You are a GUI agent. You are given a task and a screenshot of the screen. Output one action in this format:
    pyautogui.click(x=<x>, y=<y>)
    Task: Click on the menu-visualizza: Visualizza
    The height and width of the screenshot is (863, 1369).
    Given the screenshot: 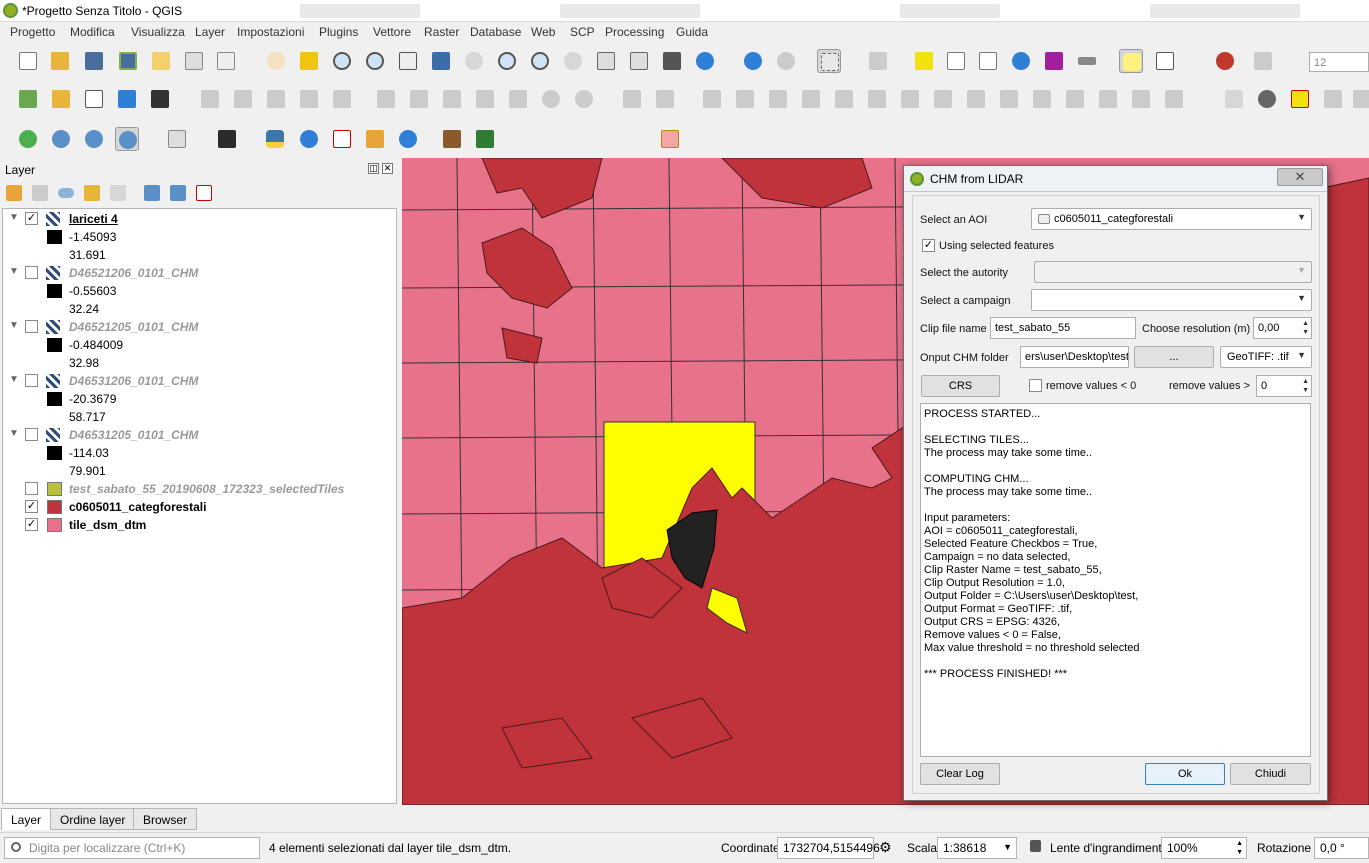 What is the action you would take?
    pyautogui.click(x=158, y=32)
    